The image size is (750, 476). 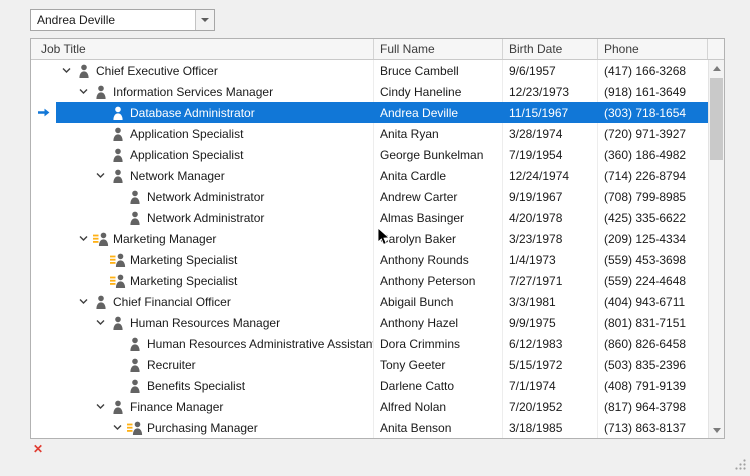 I want to click on job-title-cell: Network Administrator, so click(x=215, y=217).